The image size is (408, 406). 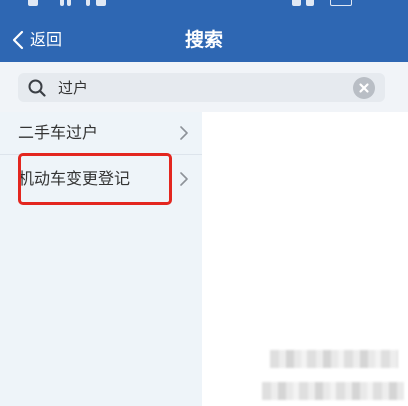 What do you see at coordinates (341, 3) in the screenshot?
I see `battery-icon` at bounding box center [341, 3].